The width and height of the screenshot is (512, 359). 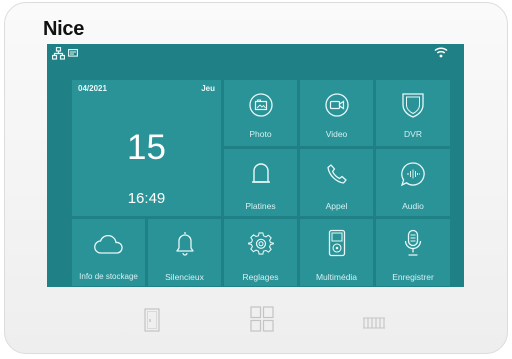 What do you see at coordinates (260, 277) in the screenshot?
I see `tile-reglages-label: Reglages` at bounding box center [260, 277].